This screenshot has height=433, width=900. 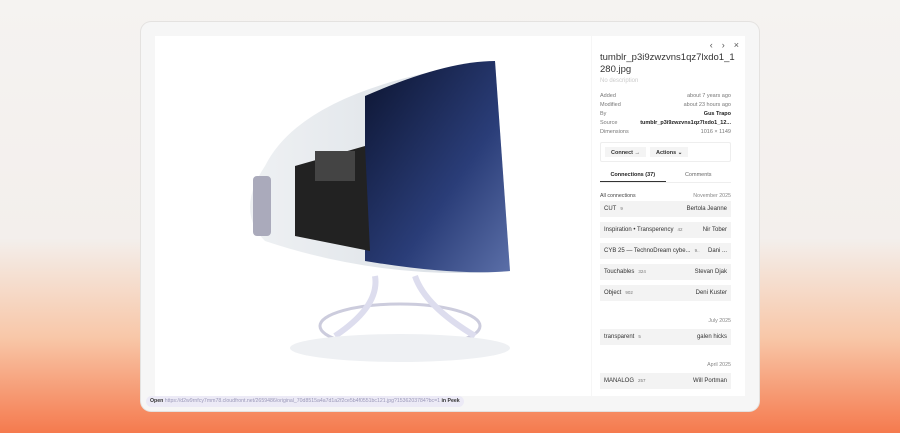 I want to click on channel-name: MANALOG, so click(x=619, y=381).